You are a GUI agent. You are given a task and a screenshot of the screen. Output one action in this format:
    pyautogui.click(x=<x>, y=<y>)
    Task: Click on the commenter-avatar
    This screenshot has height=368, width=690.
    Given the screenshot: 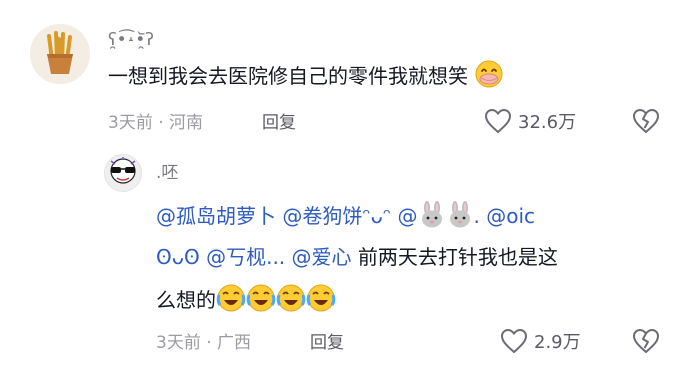 What is the action you would take?
    pyautogui.click(x=60, y=54)
    